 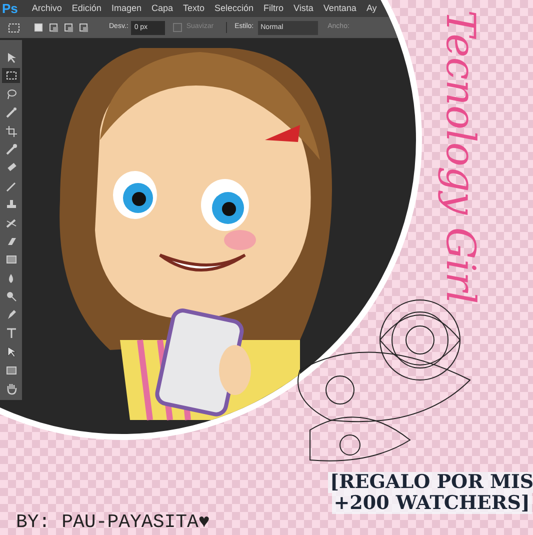 What do you see at coordinates (10, 9) in the screenshot?
I see `app-logo: Ps` at bounding box center [10, 9].